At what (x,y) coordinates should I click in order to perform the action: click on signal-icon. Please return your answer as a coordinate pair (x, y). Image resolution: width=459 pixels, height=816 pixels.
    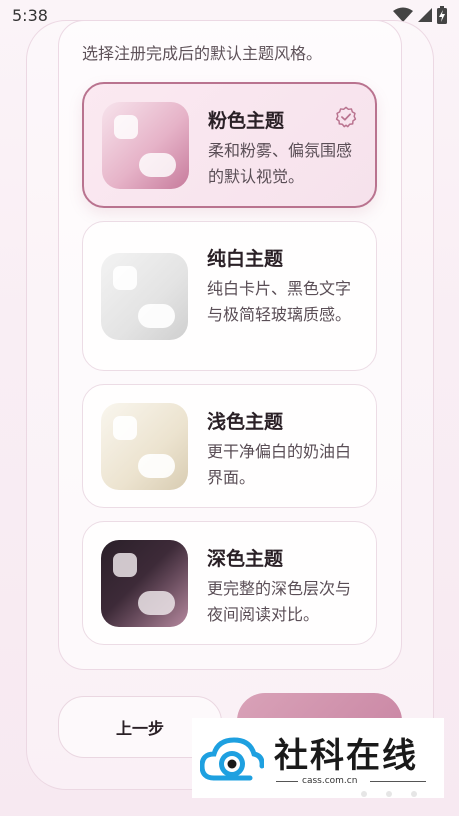
    Looking at the image, I should click on (425, 15).